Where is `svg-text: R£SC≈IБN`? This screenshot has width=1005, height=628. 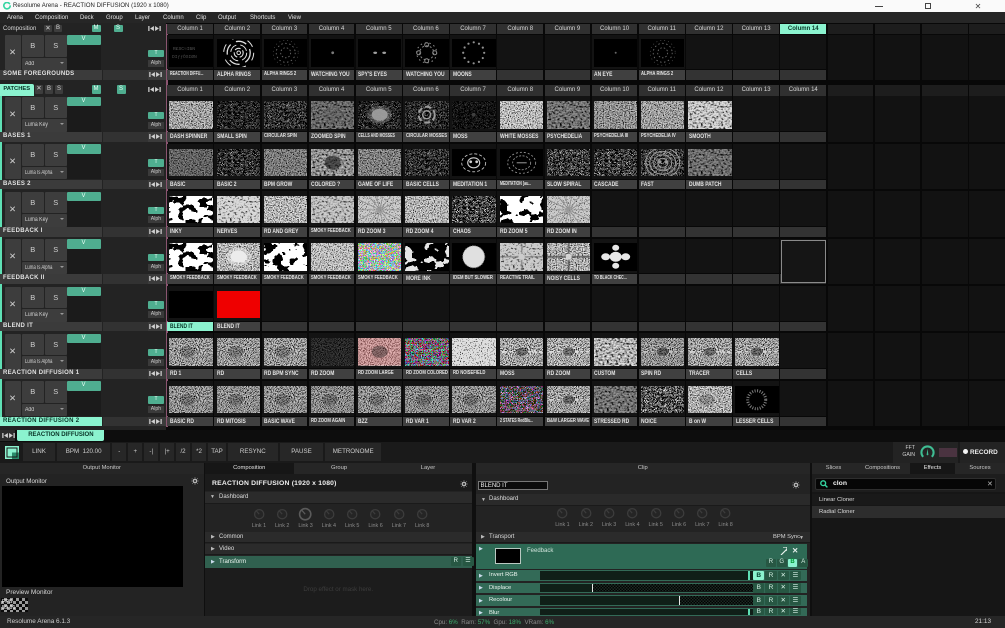 svg-text: R£SC≈IБN is located at coordinates (184, 49).